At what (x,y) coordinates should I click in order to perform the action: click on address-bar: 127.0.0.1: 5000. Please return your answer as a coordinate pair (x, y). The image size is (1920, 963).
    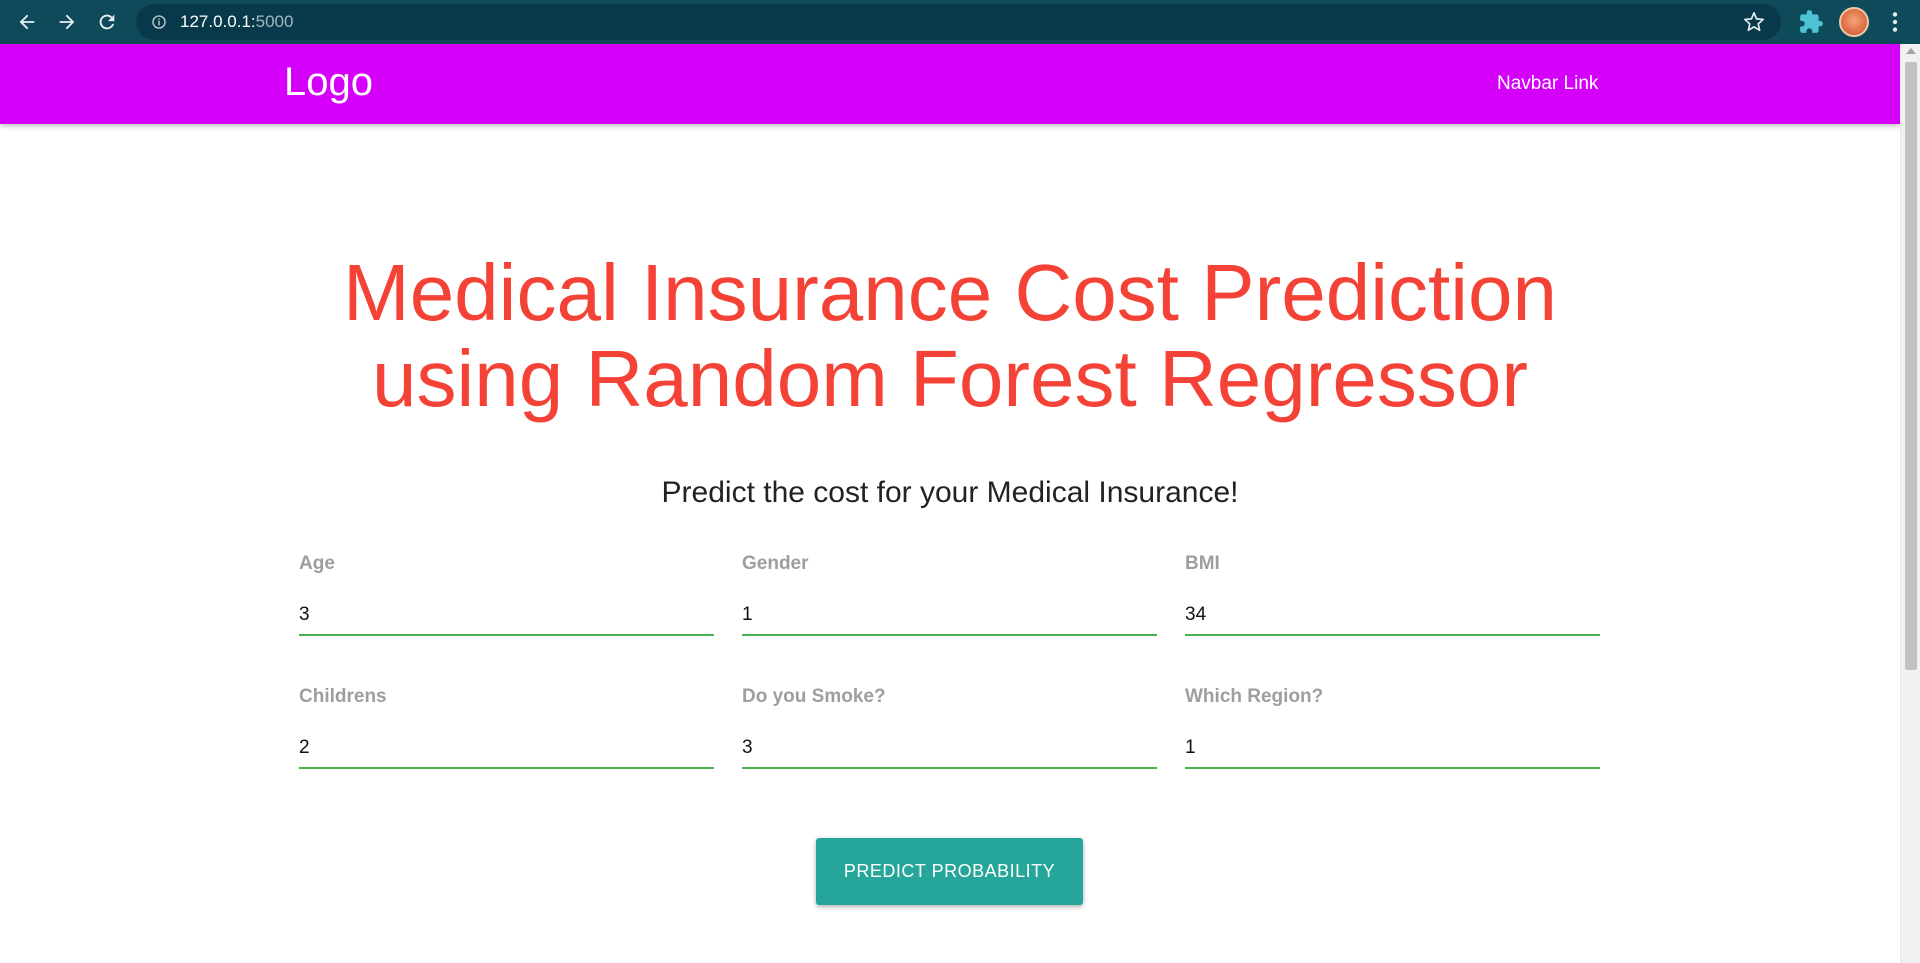
    Looking at the image, I should click on (958, 22).